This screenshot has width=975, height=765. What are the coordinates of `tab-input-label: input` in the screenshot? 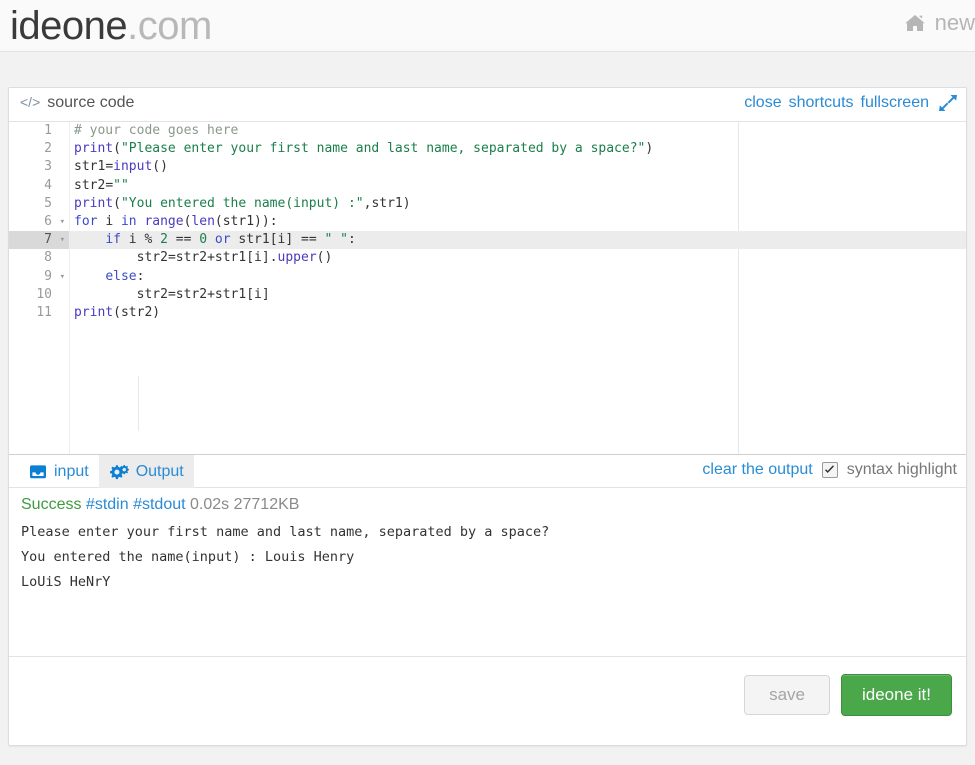 It's located at (71, 471).